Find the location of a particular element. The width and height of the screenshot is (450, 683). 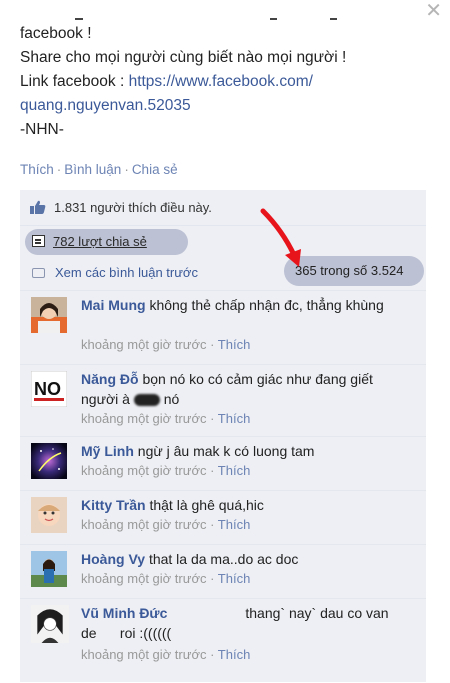

comment-text: thang` nay` dau co van is located at coordinates (317, 613).